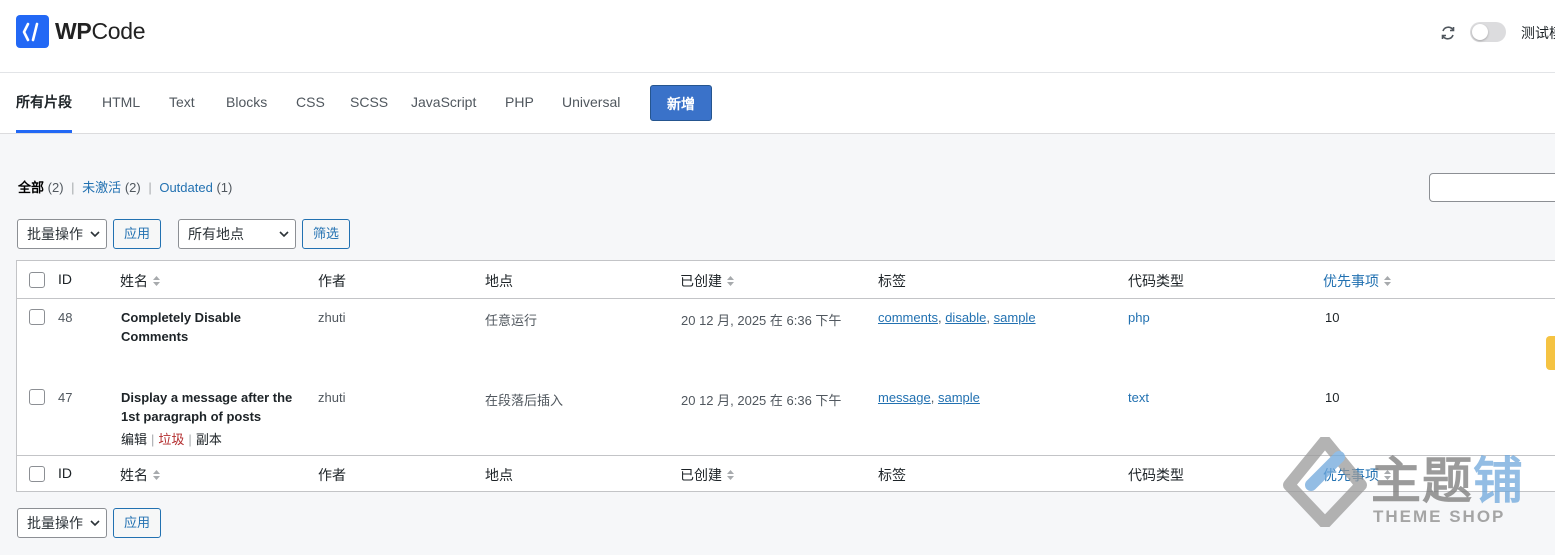 Image resolution: width=1555 pixels, height=555 pixels. I want to click on table-header: ID 姓名 作者 地点 已创建 标签 代码类型 优先事项, so click(786, 280).